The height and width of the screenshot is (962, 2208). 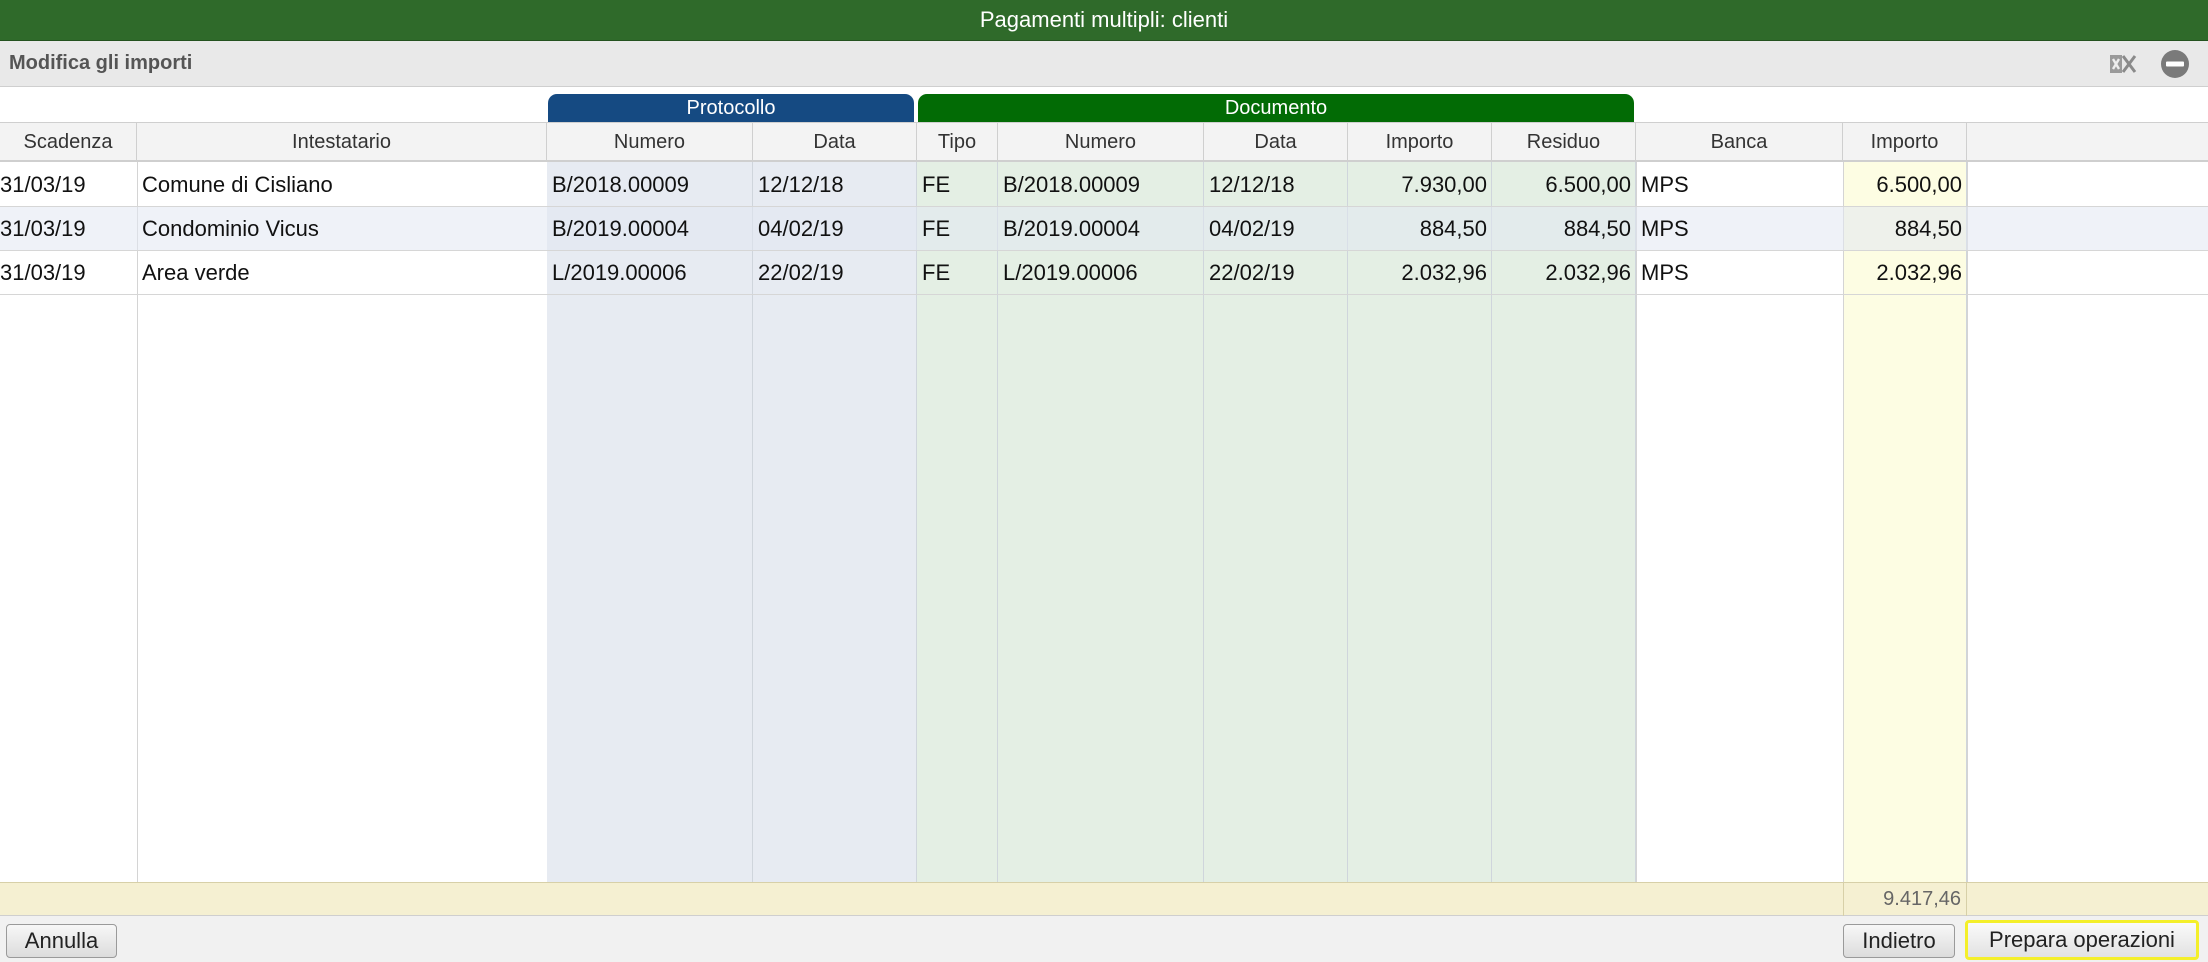 I want to click on cell-documento-data: 22/02/19, so click(x=1252, y=272).